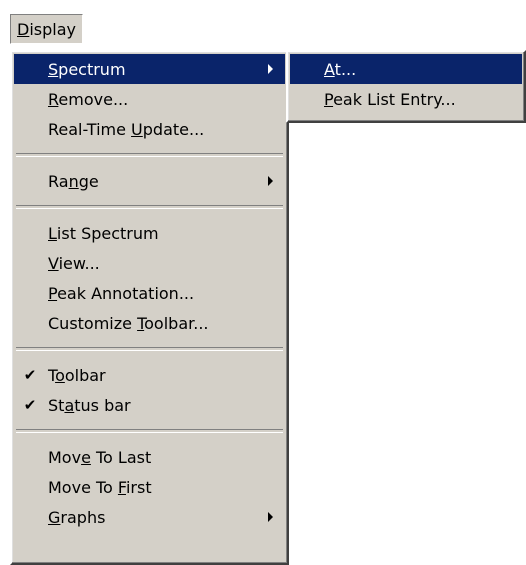 The height and width of the screenshot is (565, 526). I want to click on menu-item-range: Range, so click(149, 181).